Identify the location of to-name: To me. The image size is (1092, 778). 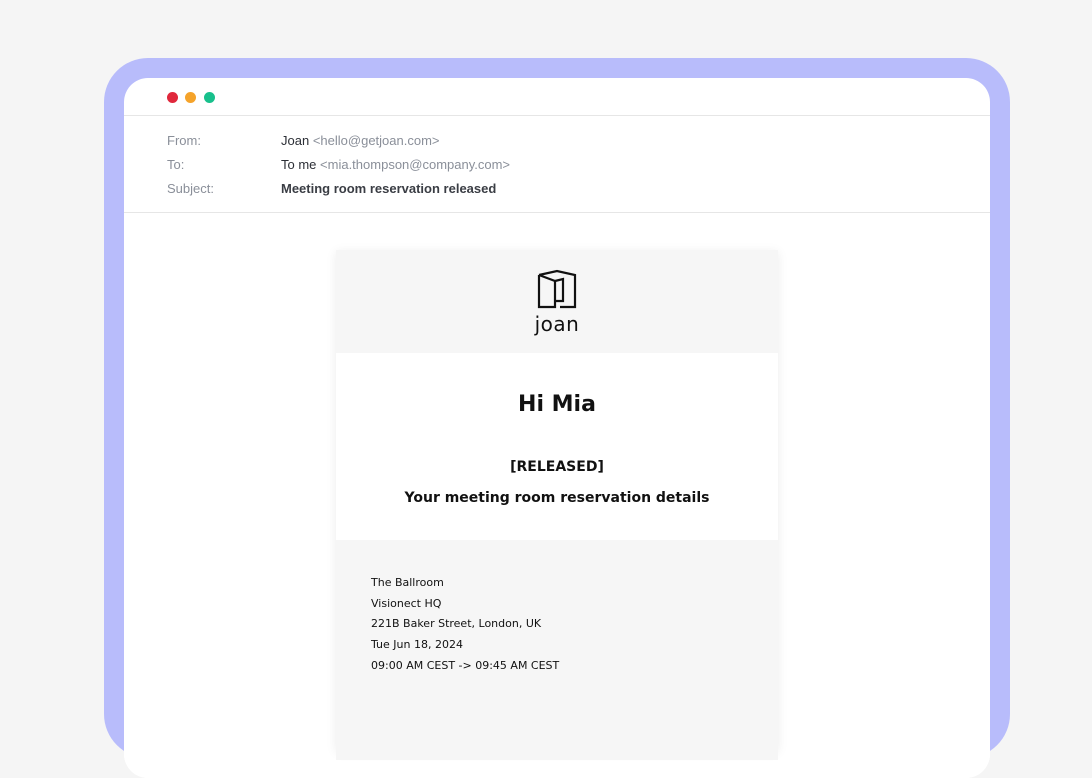
(299, 164).